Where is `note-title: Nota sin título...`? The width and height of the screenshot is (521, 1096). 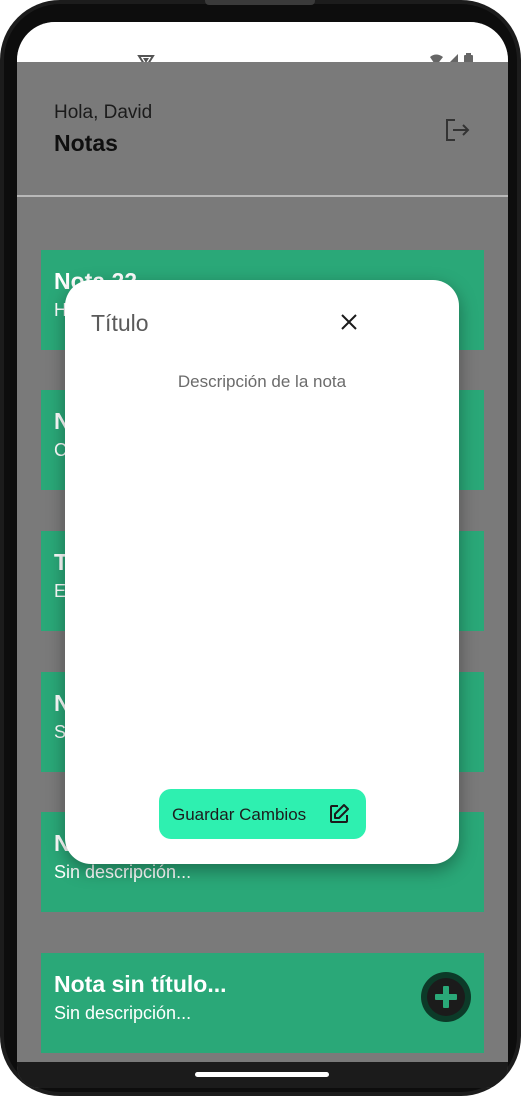
note-title: Nota sin título... is located at coordinates (140, 984).